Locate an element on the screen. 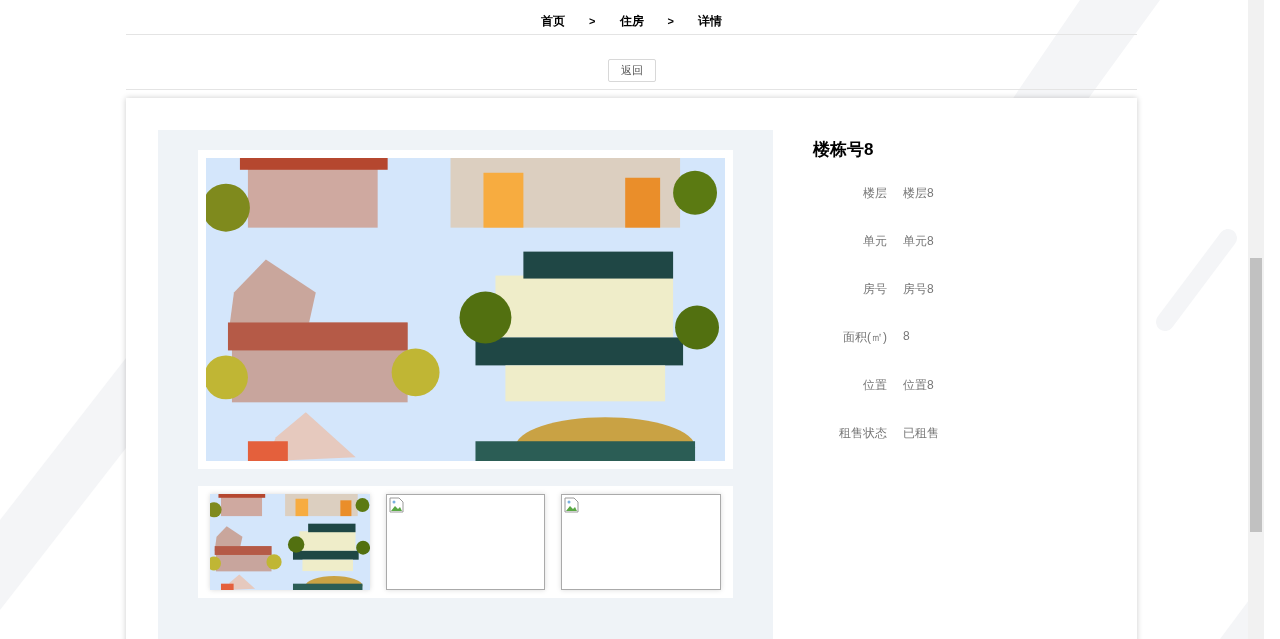 The height and width of the screenshot is (639, 1280). back-button: 返回 is located at coordinates (631, 70).